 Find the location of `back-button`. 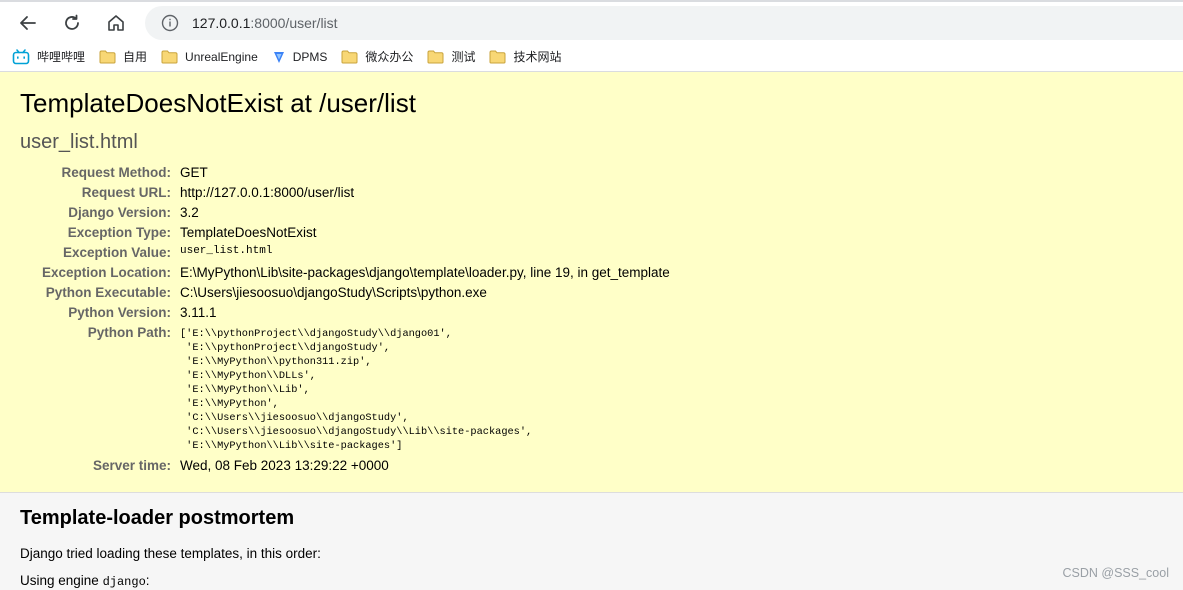

back-button is located at coordinates (28, 23).